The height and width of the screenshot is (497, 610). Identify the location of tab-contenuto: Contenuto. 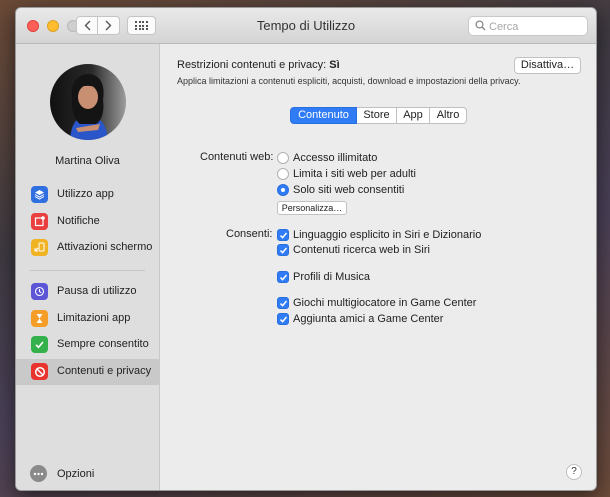
(323, 115).